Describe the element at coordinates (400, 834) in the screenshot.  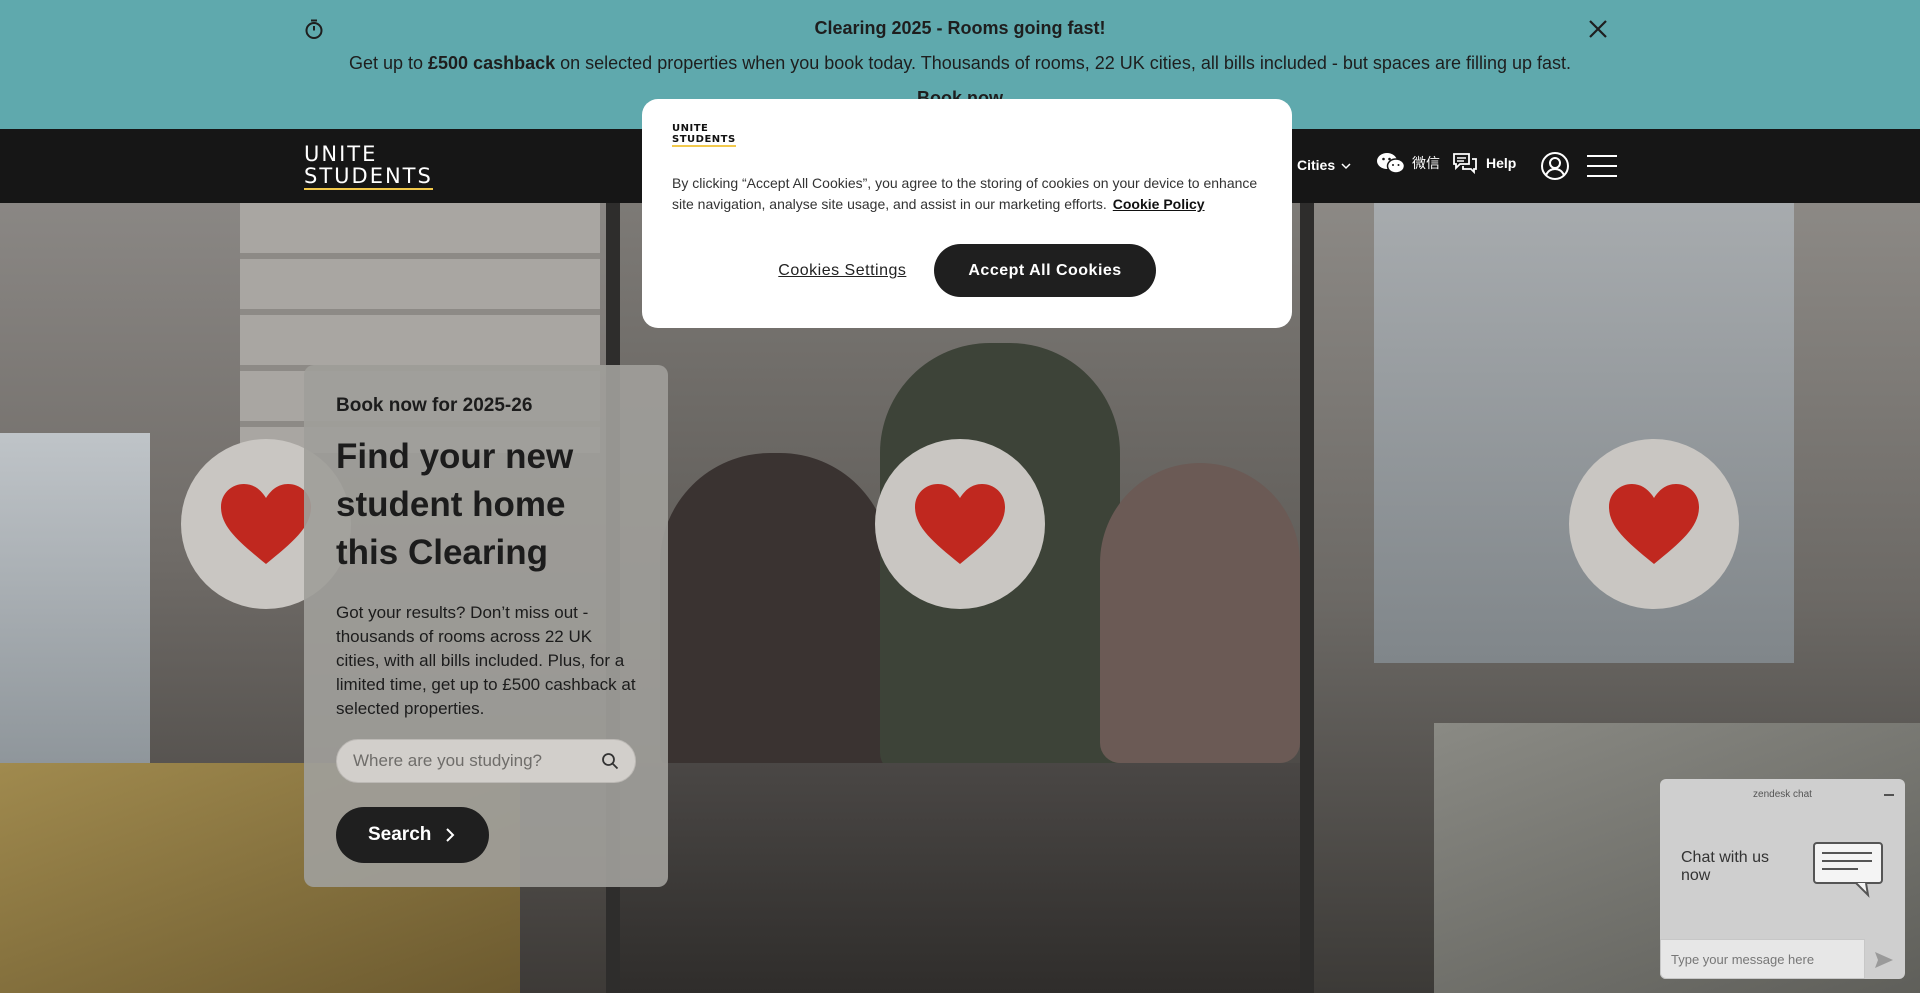
I see `search-button-label: Search` at that location.